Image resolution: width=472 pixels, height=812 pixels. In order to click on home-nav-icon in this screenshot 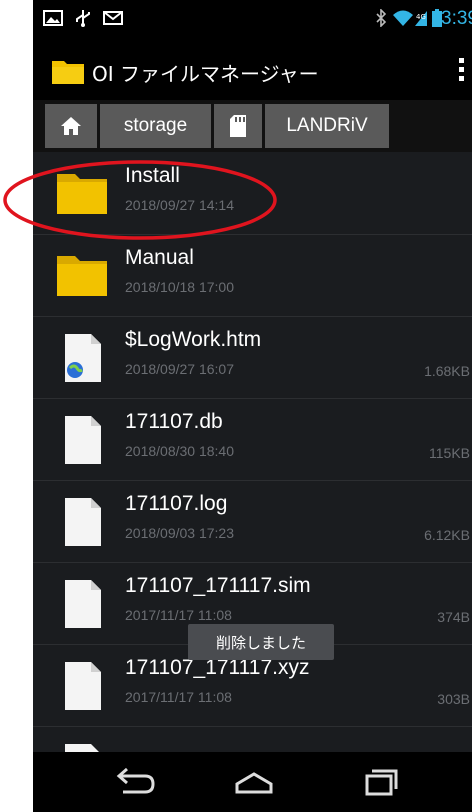, I will do `click(254, 782)`.